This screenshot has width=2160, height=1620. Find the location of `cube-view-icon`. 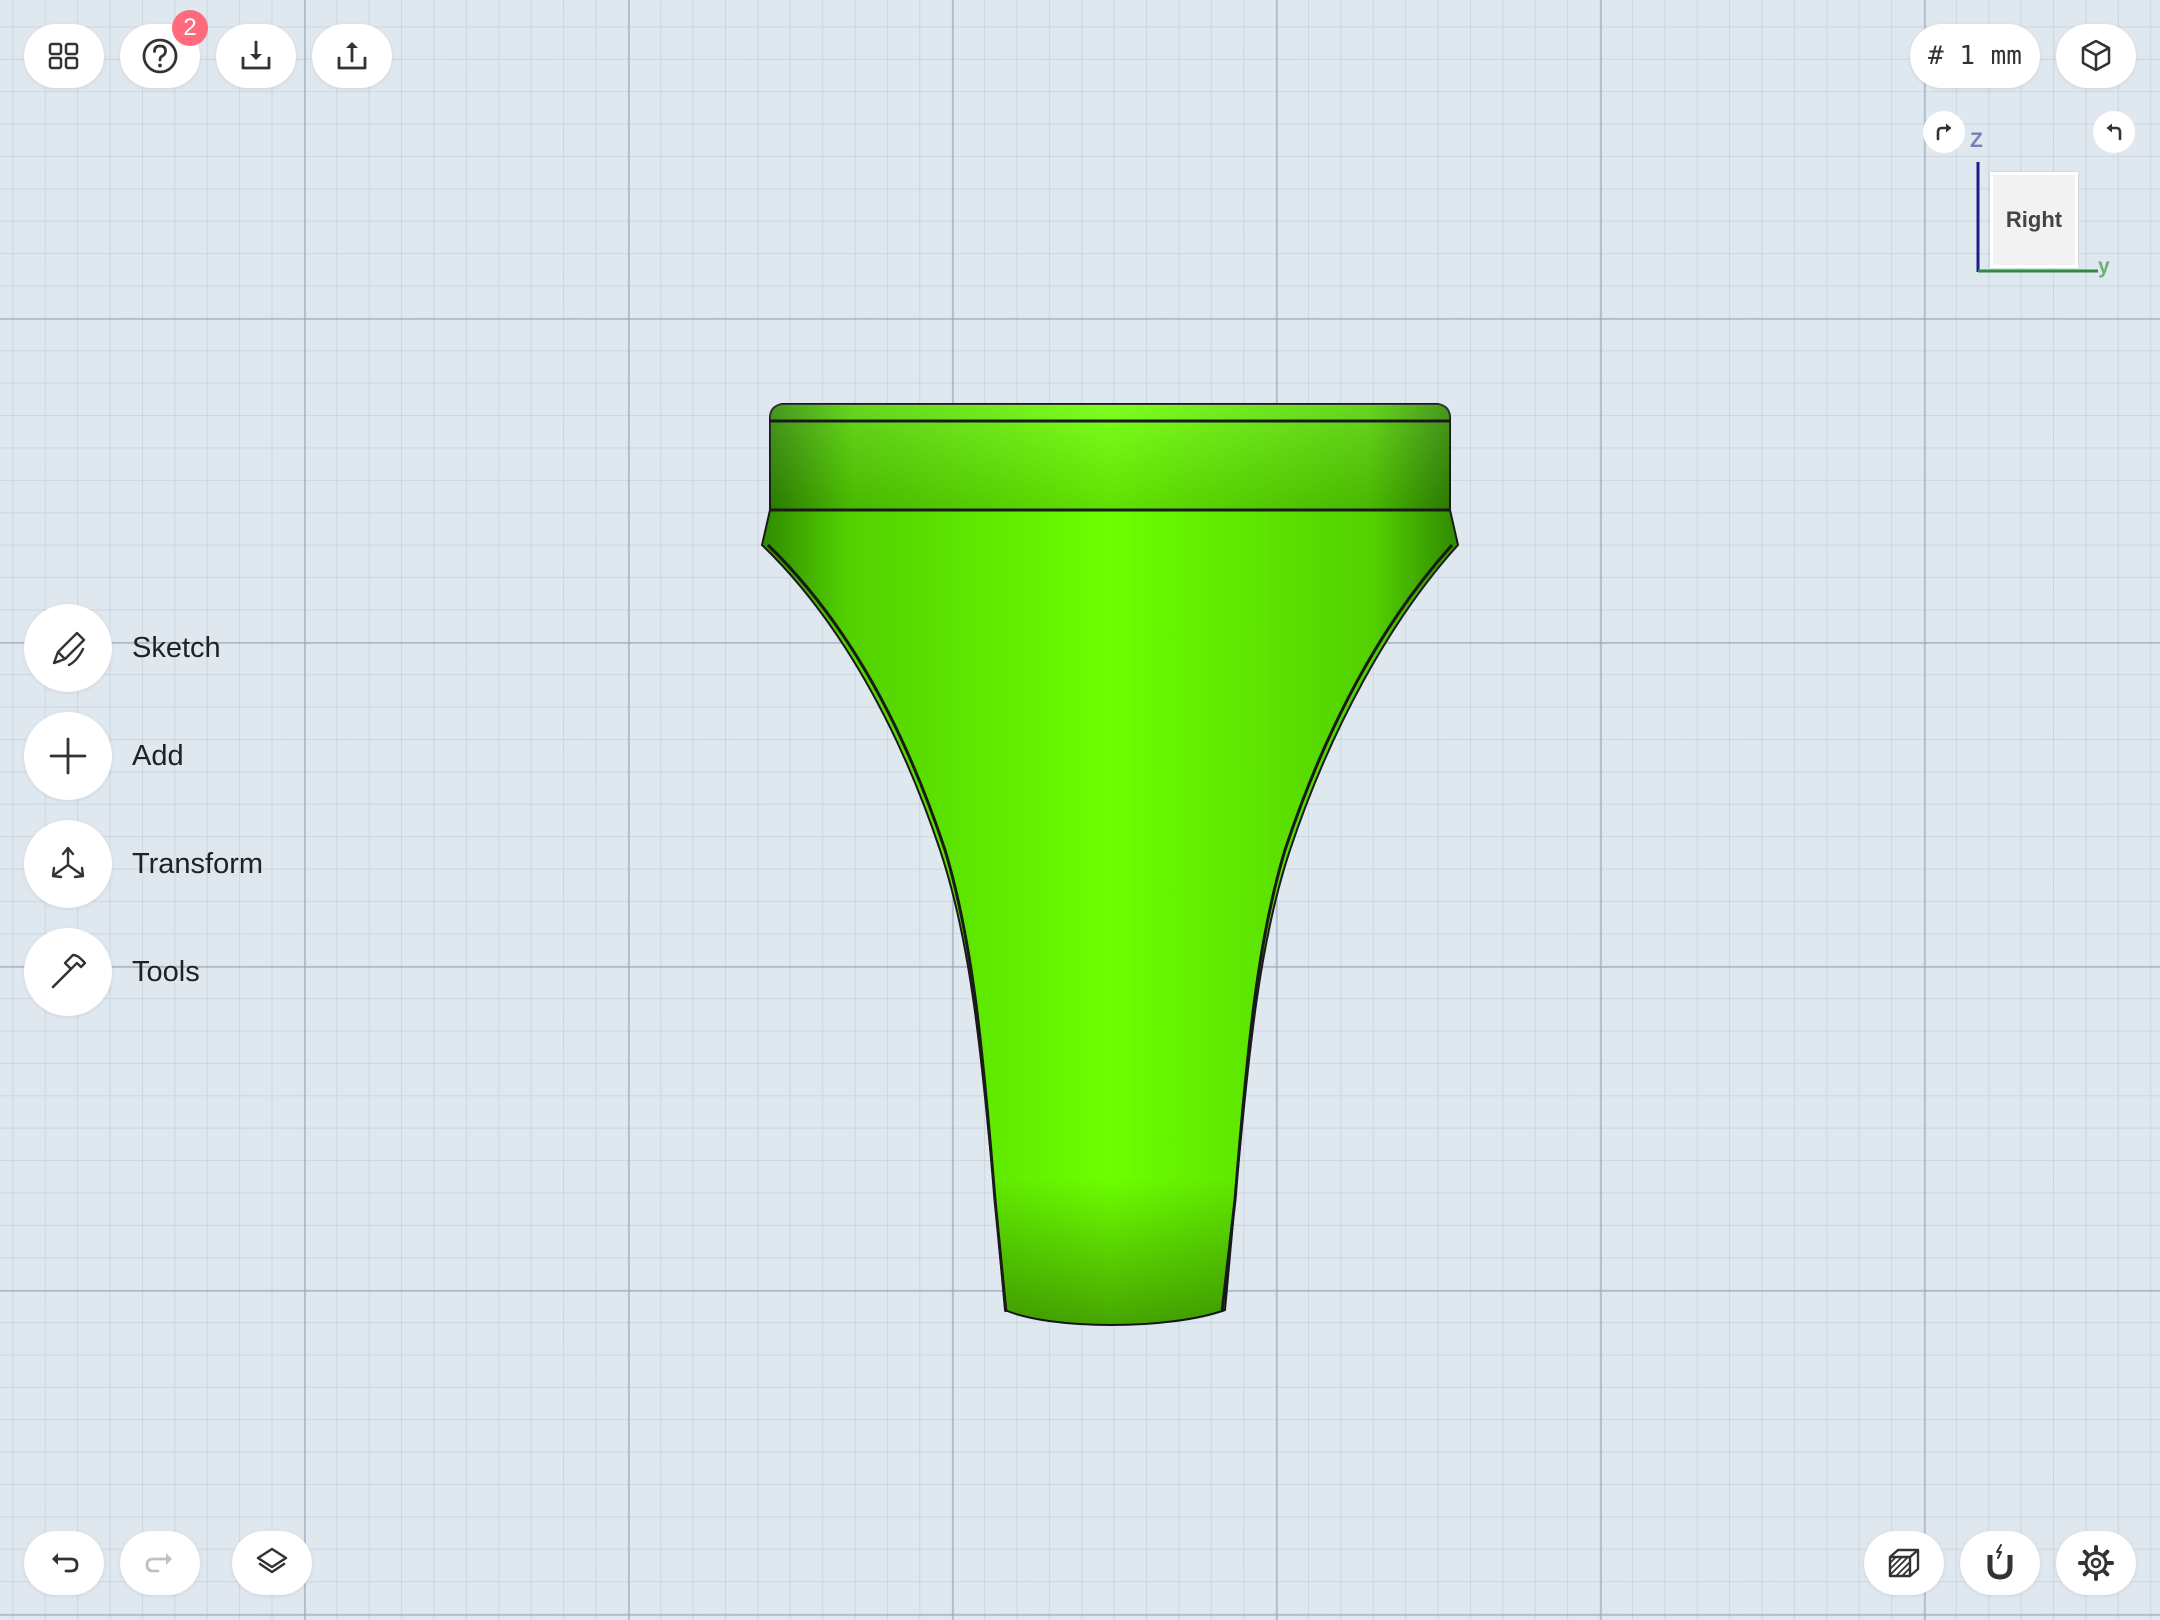

cube-view-icon is located at coordinates (2096, 55).